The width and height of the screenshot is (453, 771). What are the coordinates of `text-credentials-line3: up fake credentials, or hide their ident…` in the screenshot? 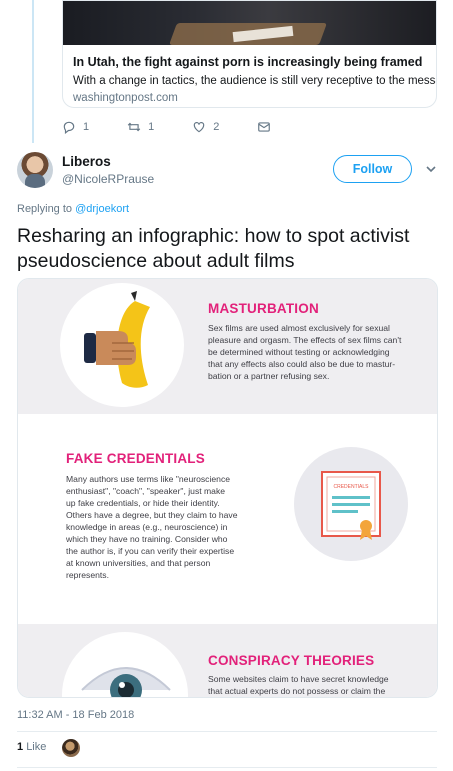 It's located at (143, 503).